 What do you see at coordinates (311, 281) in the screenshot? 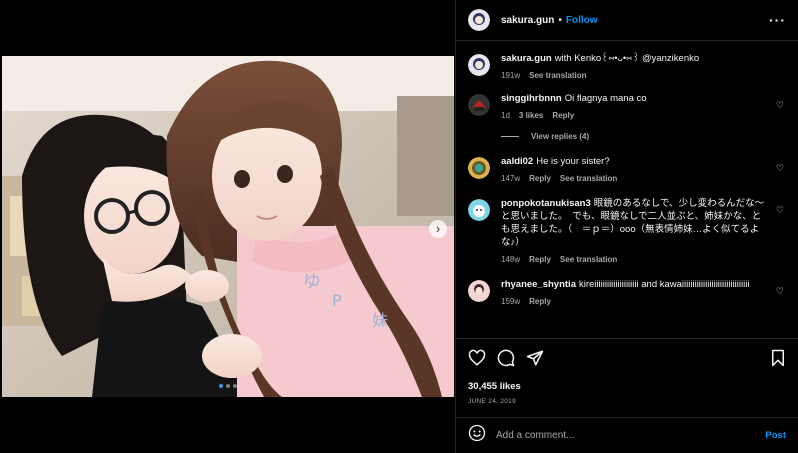
I see `svg-text: ゆ` at bounding box center [311, 281].